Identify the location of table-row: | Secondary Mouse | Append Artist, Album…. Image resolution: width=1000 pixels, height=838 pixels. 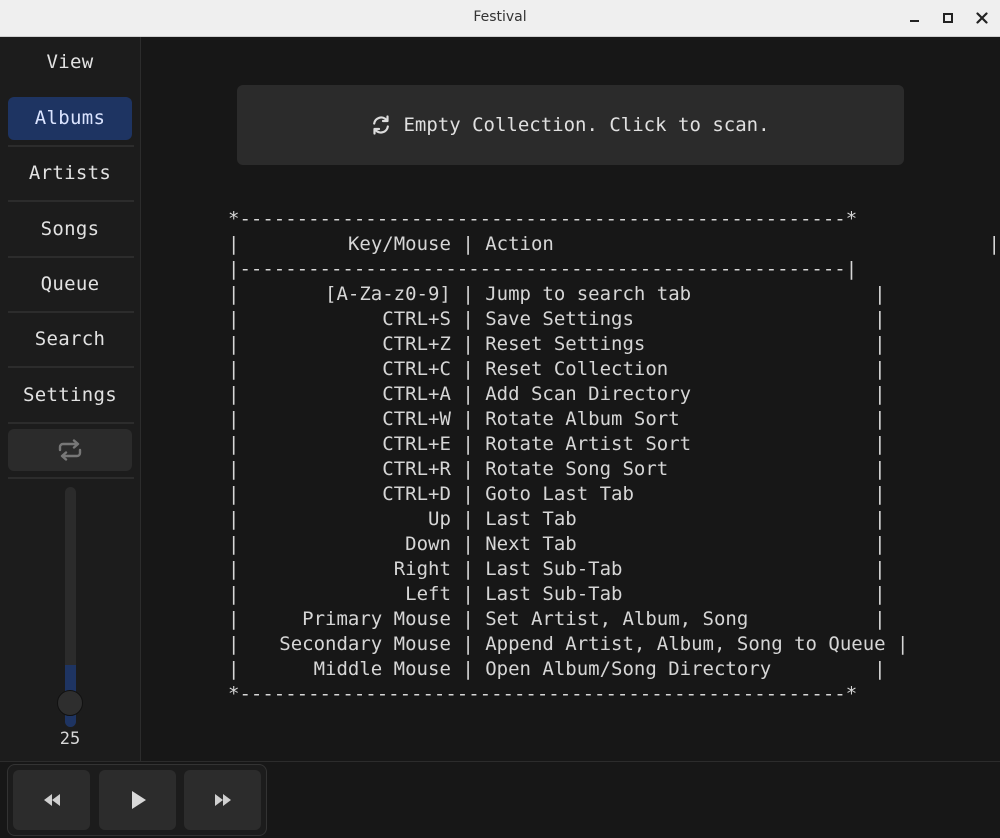
(568, 644).